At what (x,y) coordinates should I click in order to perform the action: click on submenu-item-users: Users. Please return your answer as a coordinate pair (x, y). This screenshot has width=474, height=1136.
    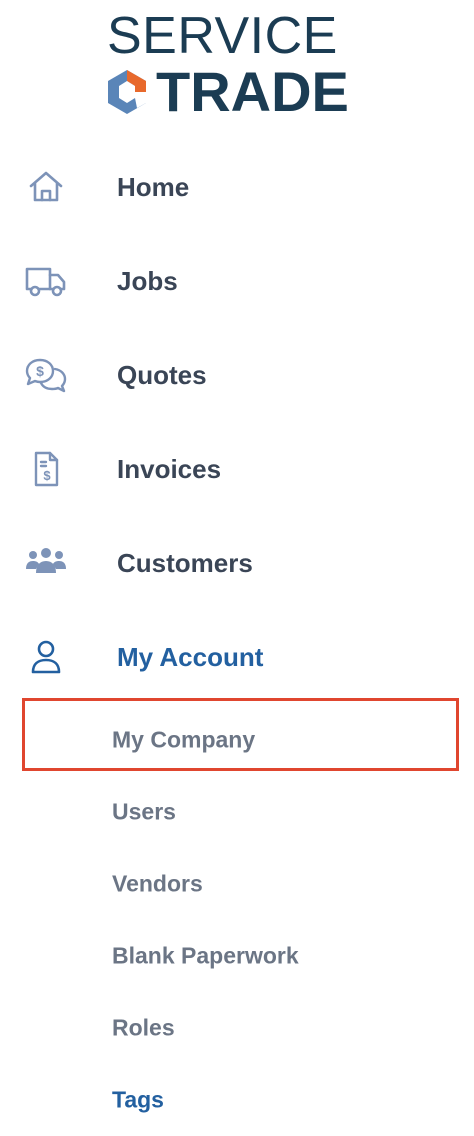
    Looking at the image, I should click on (237, 812).